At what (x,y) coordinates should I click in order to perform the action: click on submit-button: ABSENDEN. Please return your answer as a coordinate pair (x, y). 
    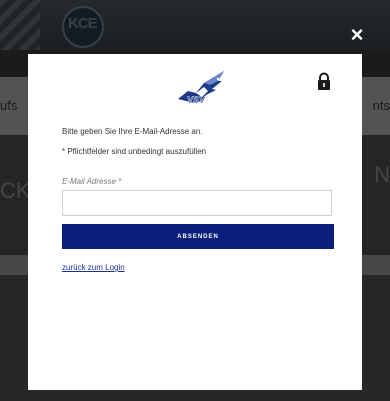
    Looking at the image, I should click on (198, 236).